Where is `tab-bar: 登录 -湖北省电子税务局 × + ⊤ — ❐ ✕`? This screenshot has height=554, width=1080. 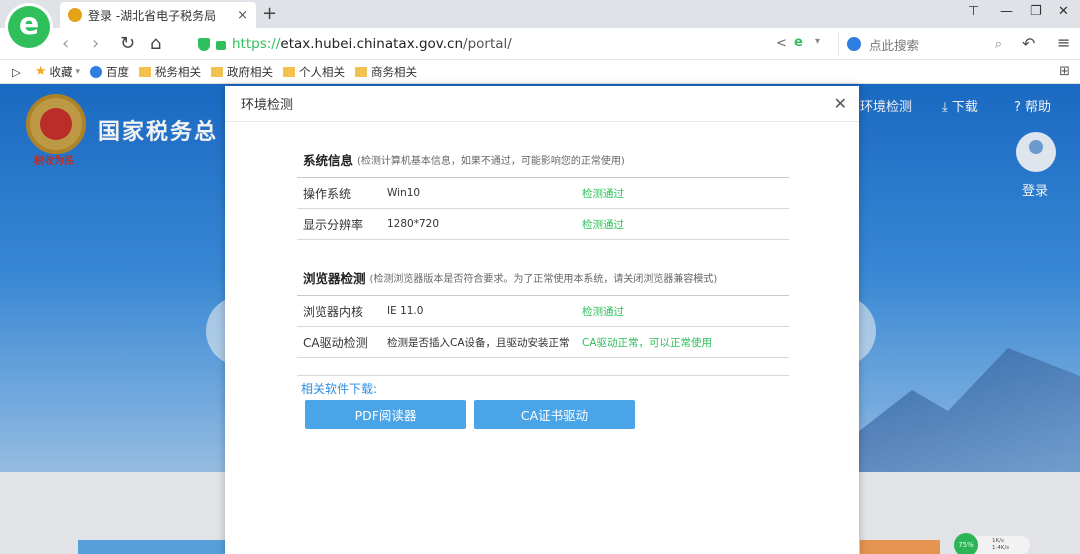 tab-bar: 登录 -湖北省电子税务局 × + ⊤ — ❐ ✕ is located at coordinates (540, 14).